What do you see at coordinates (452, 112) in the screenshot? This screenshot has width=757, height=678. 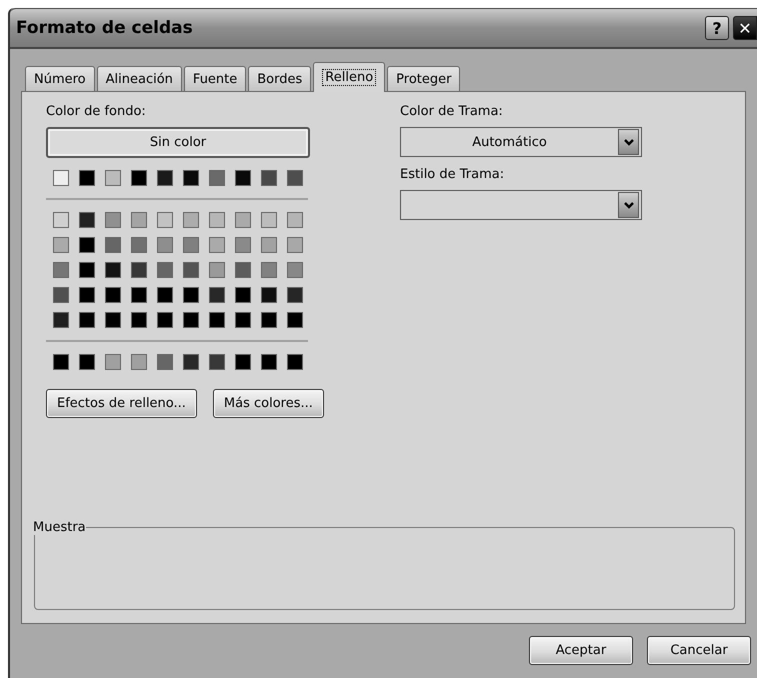 I see `pattern-color-label: Color de Trama:` at bounding box center [452, 112].